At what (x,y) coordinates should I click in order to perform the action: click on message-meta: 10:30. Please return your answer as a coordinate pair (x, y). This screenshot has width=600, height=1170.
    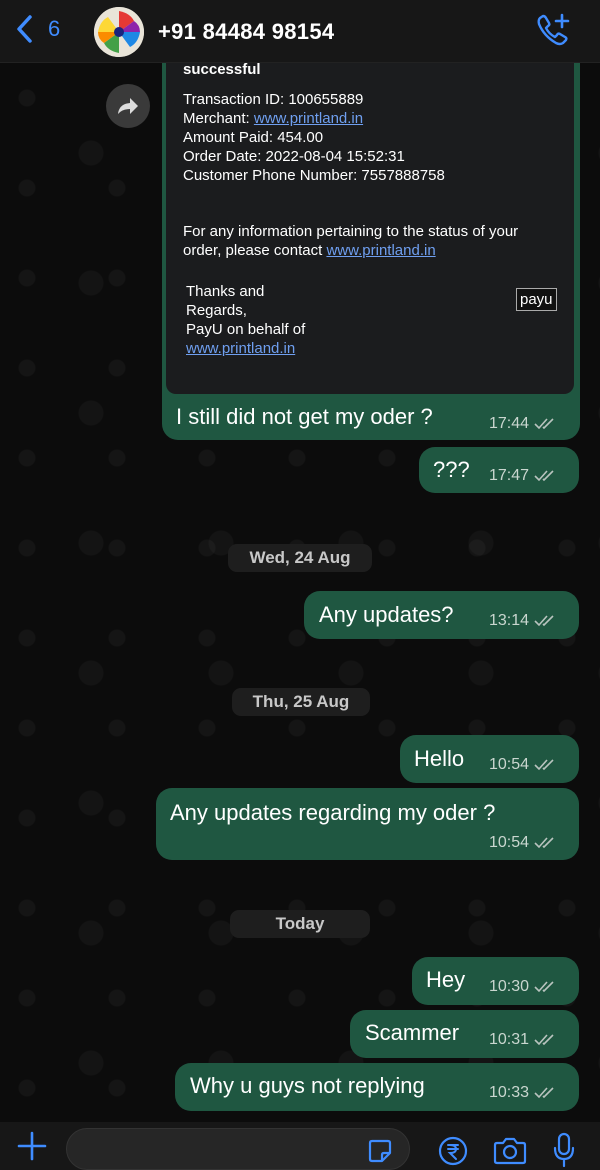
    Looking at the image, I should click on (522, 987).